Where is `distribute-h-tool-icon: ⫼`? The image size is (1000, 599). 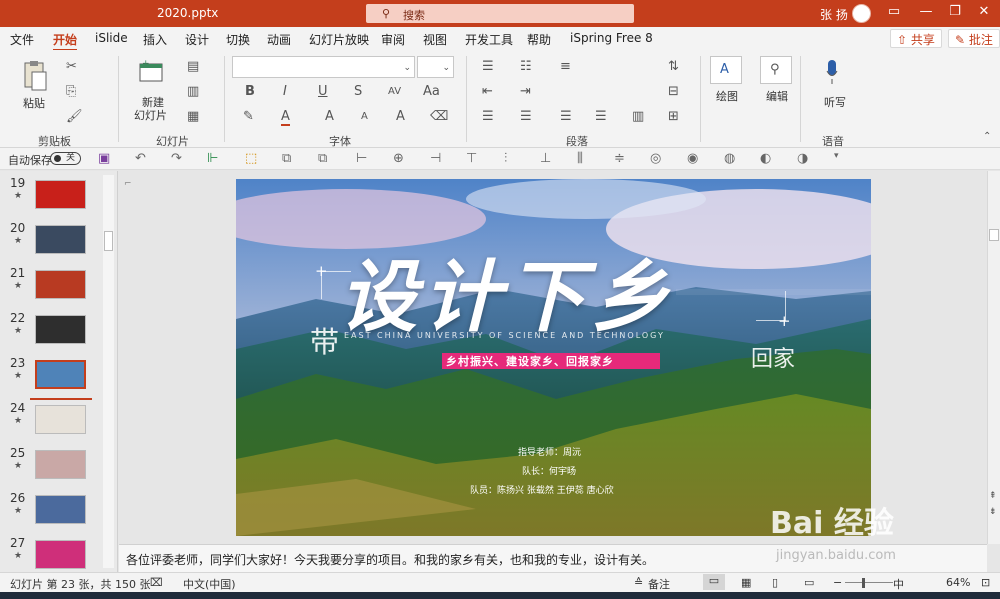 distribute-h-tool-icon: ⫼ is located at coordinates (580, 158).